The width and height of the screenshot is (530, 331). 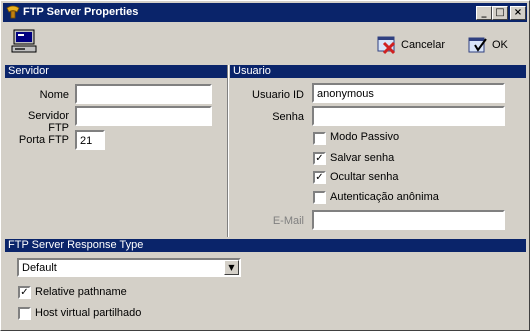 I want to click on autenticacao-anonima-checkbox, so click(x=319, y=197).